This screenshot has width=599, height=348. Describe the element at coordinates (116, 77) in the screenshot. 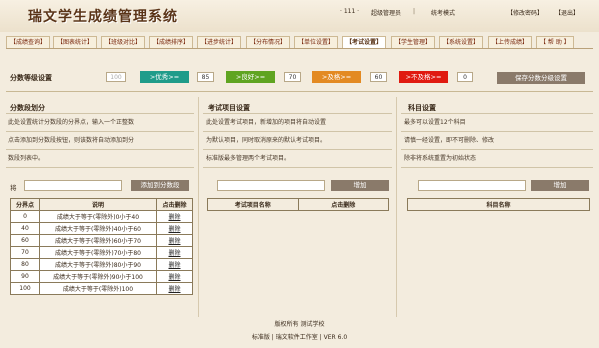

I see `max-score-field: 100` at that location.